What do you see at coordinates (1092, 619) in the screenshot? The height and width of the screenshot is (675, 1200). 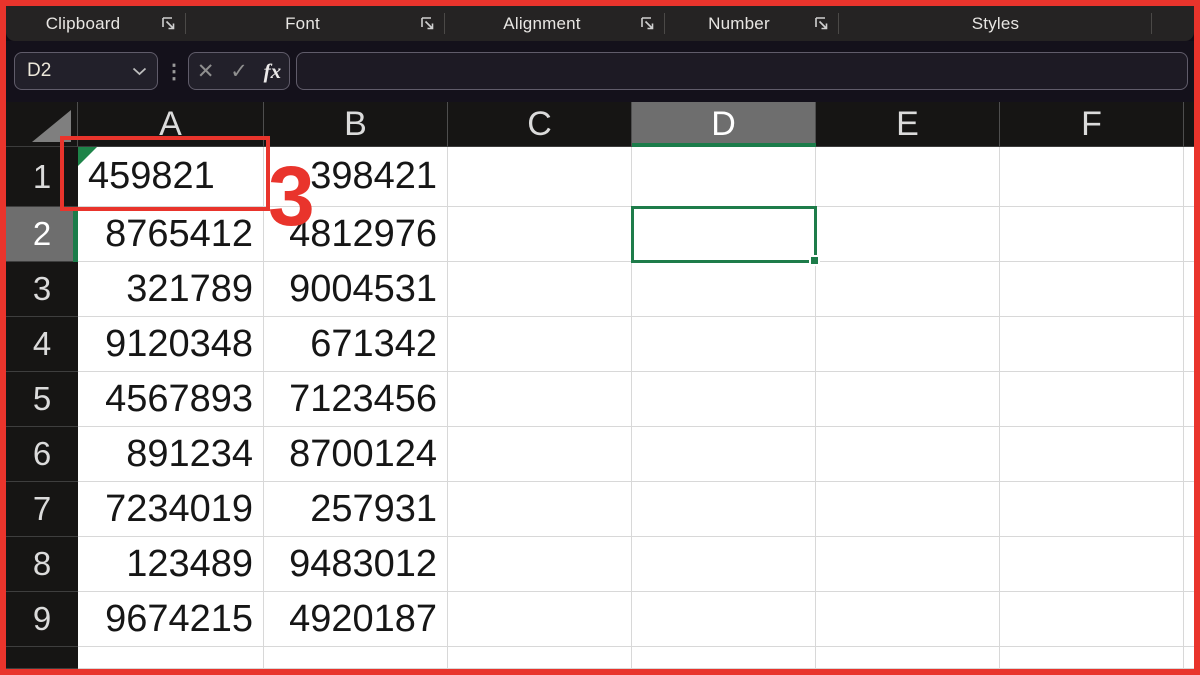 I see `cell-F9` at bounding box center [1092, 619].